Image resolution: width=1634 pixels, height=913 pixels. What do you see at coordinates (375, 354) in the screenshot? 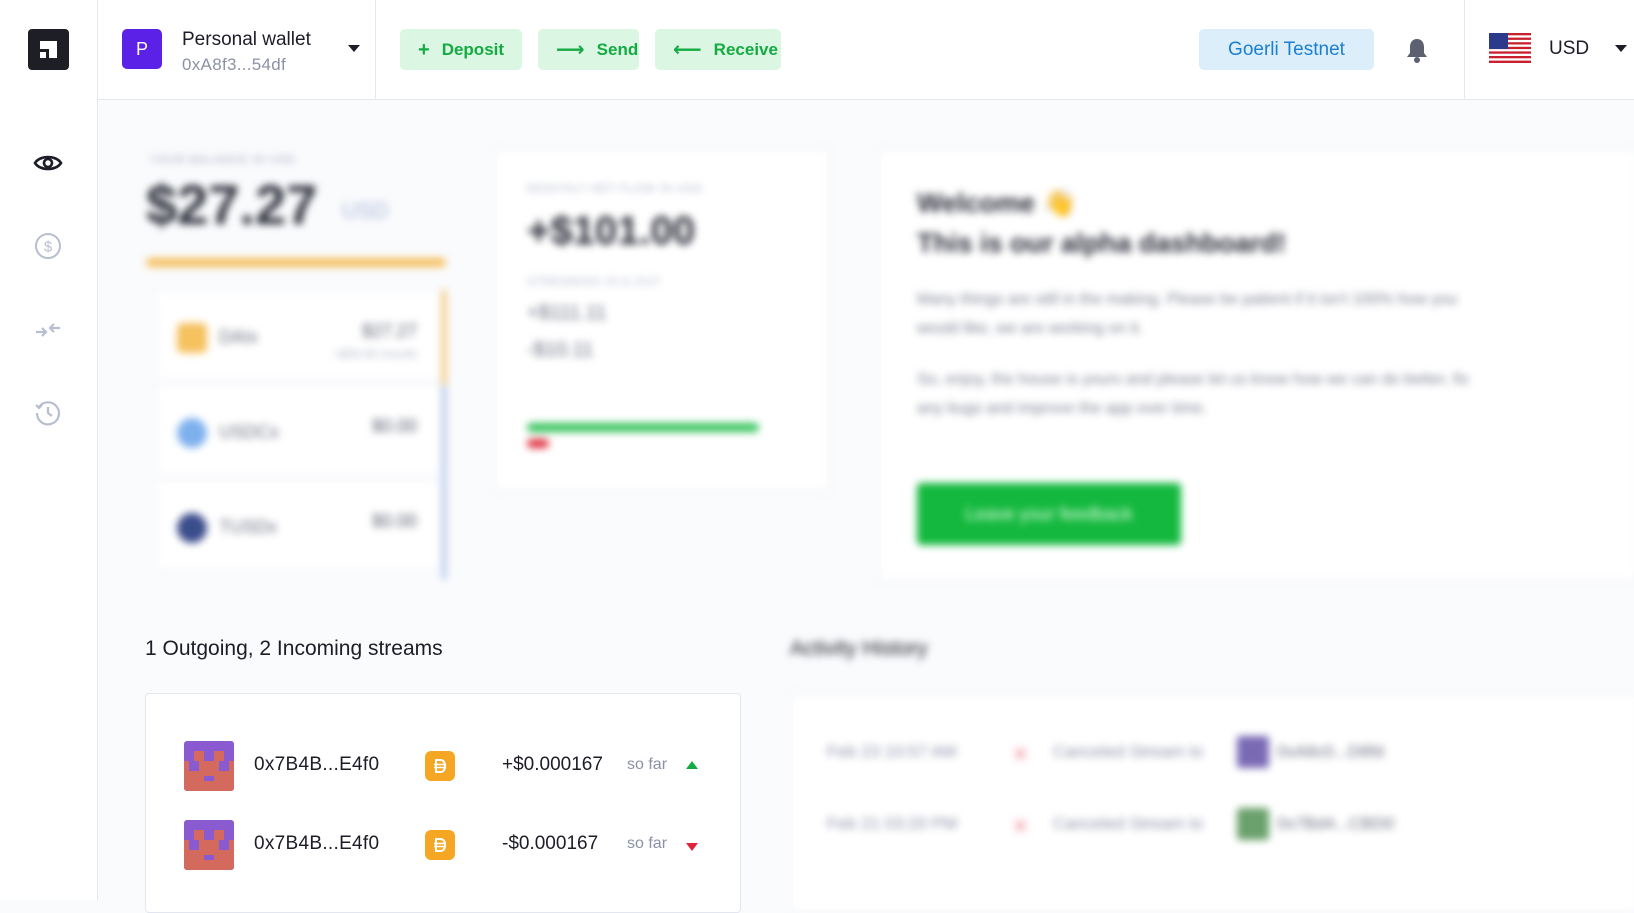
I see `token-sub: +$00.00 /month` at bounding box center [375, 354].